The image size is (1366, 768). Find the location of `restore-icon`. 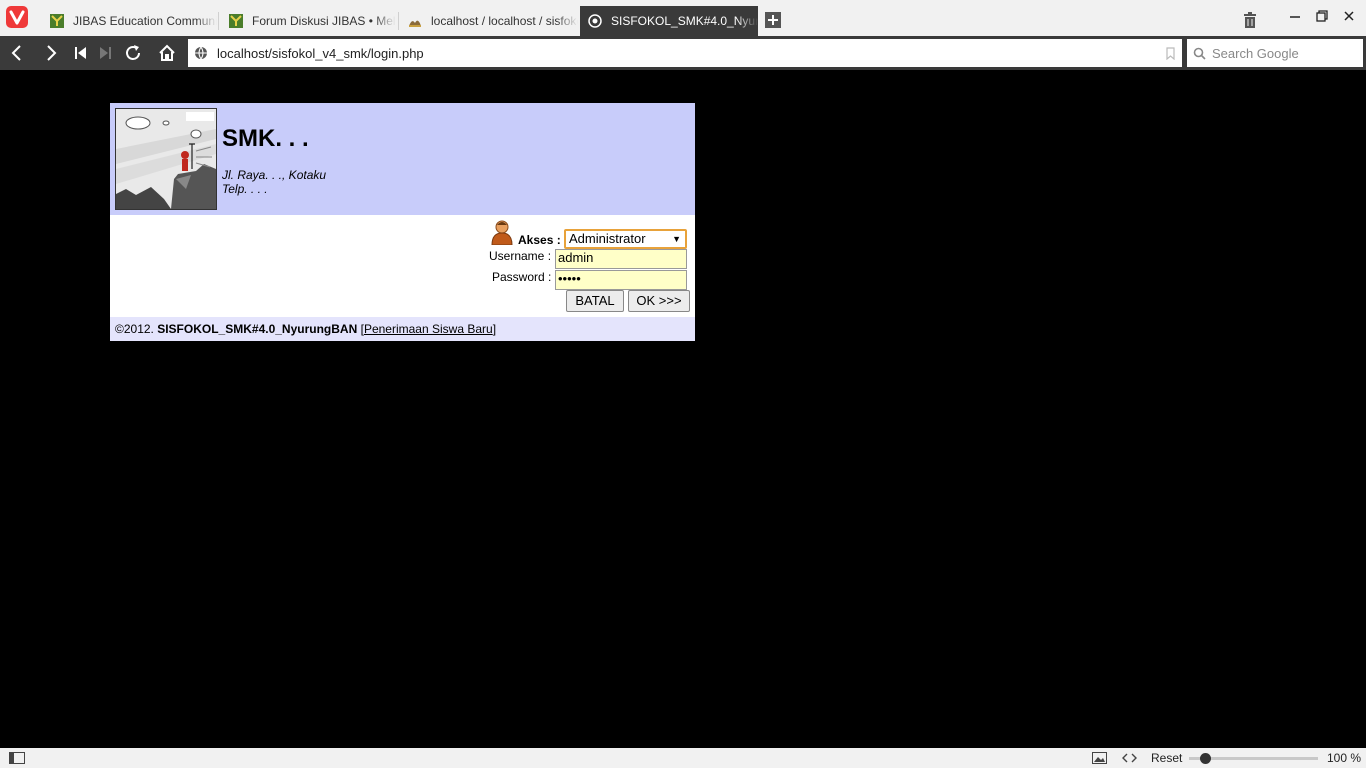

restore-icon is located at coordinates (1322, 16).